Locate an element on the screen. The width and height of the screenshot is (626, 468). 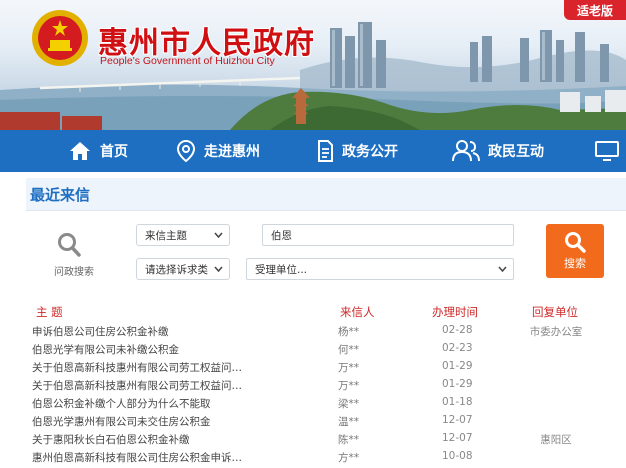
row-sender: 杨** is located at coordinates (348, 332).